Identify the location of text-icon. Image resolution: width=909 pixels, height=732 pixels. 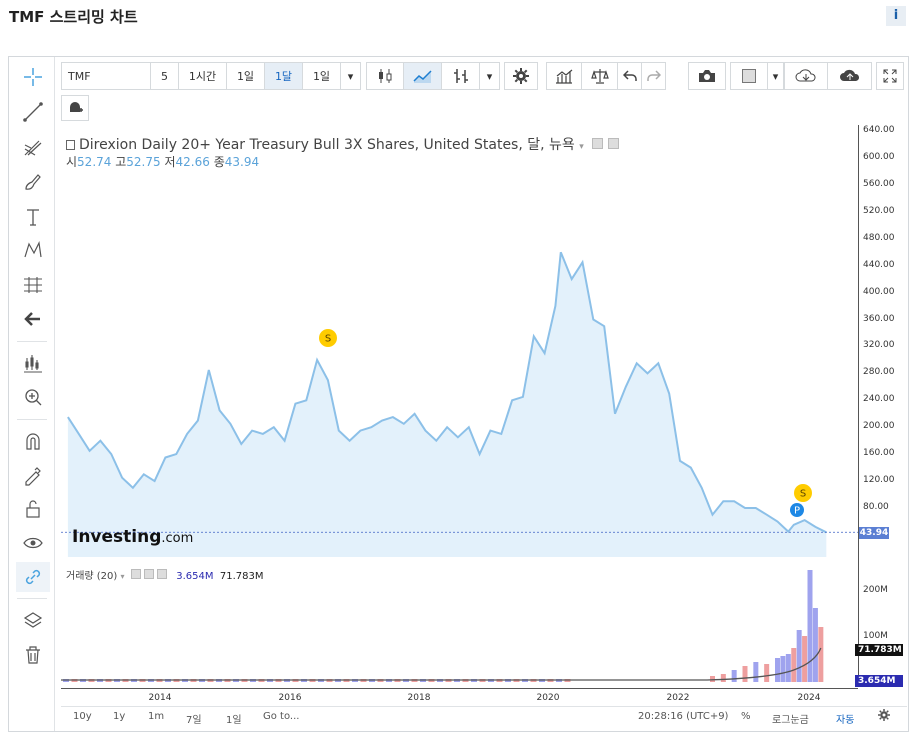
(33, 217).